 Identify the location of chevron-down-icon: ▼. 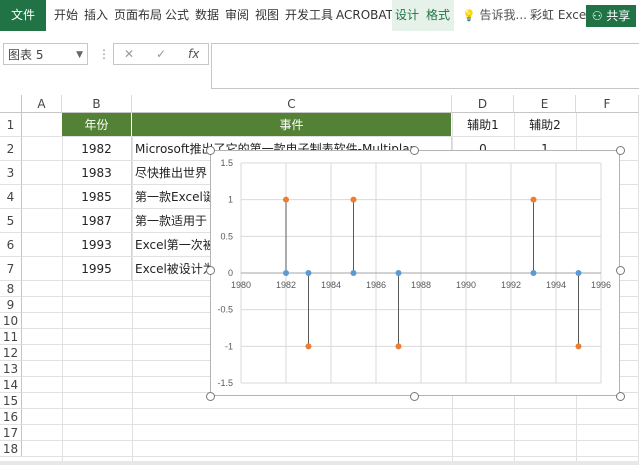
(79, 55).